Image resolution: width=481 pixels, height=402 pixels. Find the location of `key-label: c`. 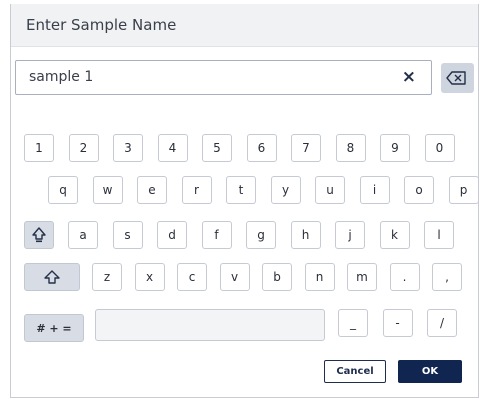

key-label: c is located at coordinates (192, 277).